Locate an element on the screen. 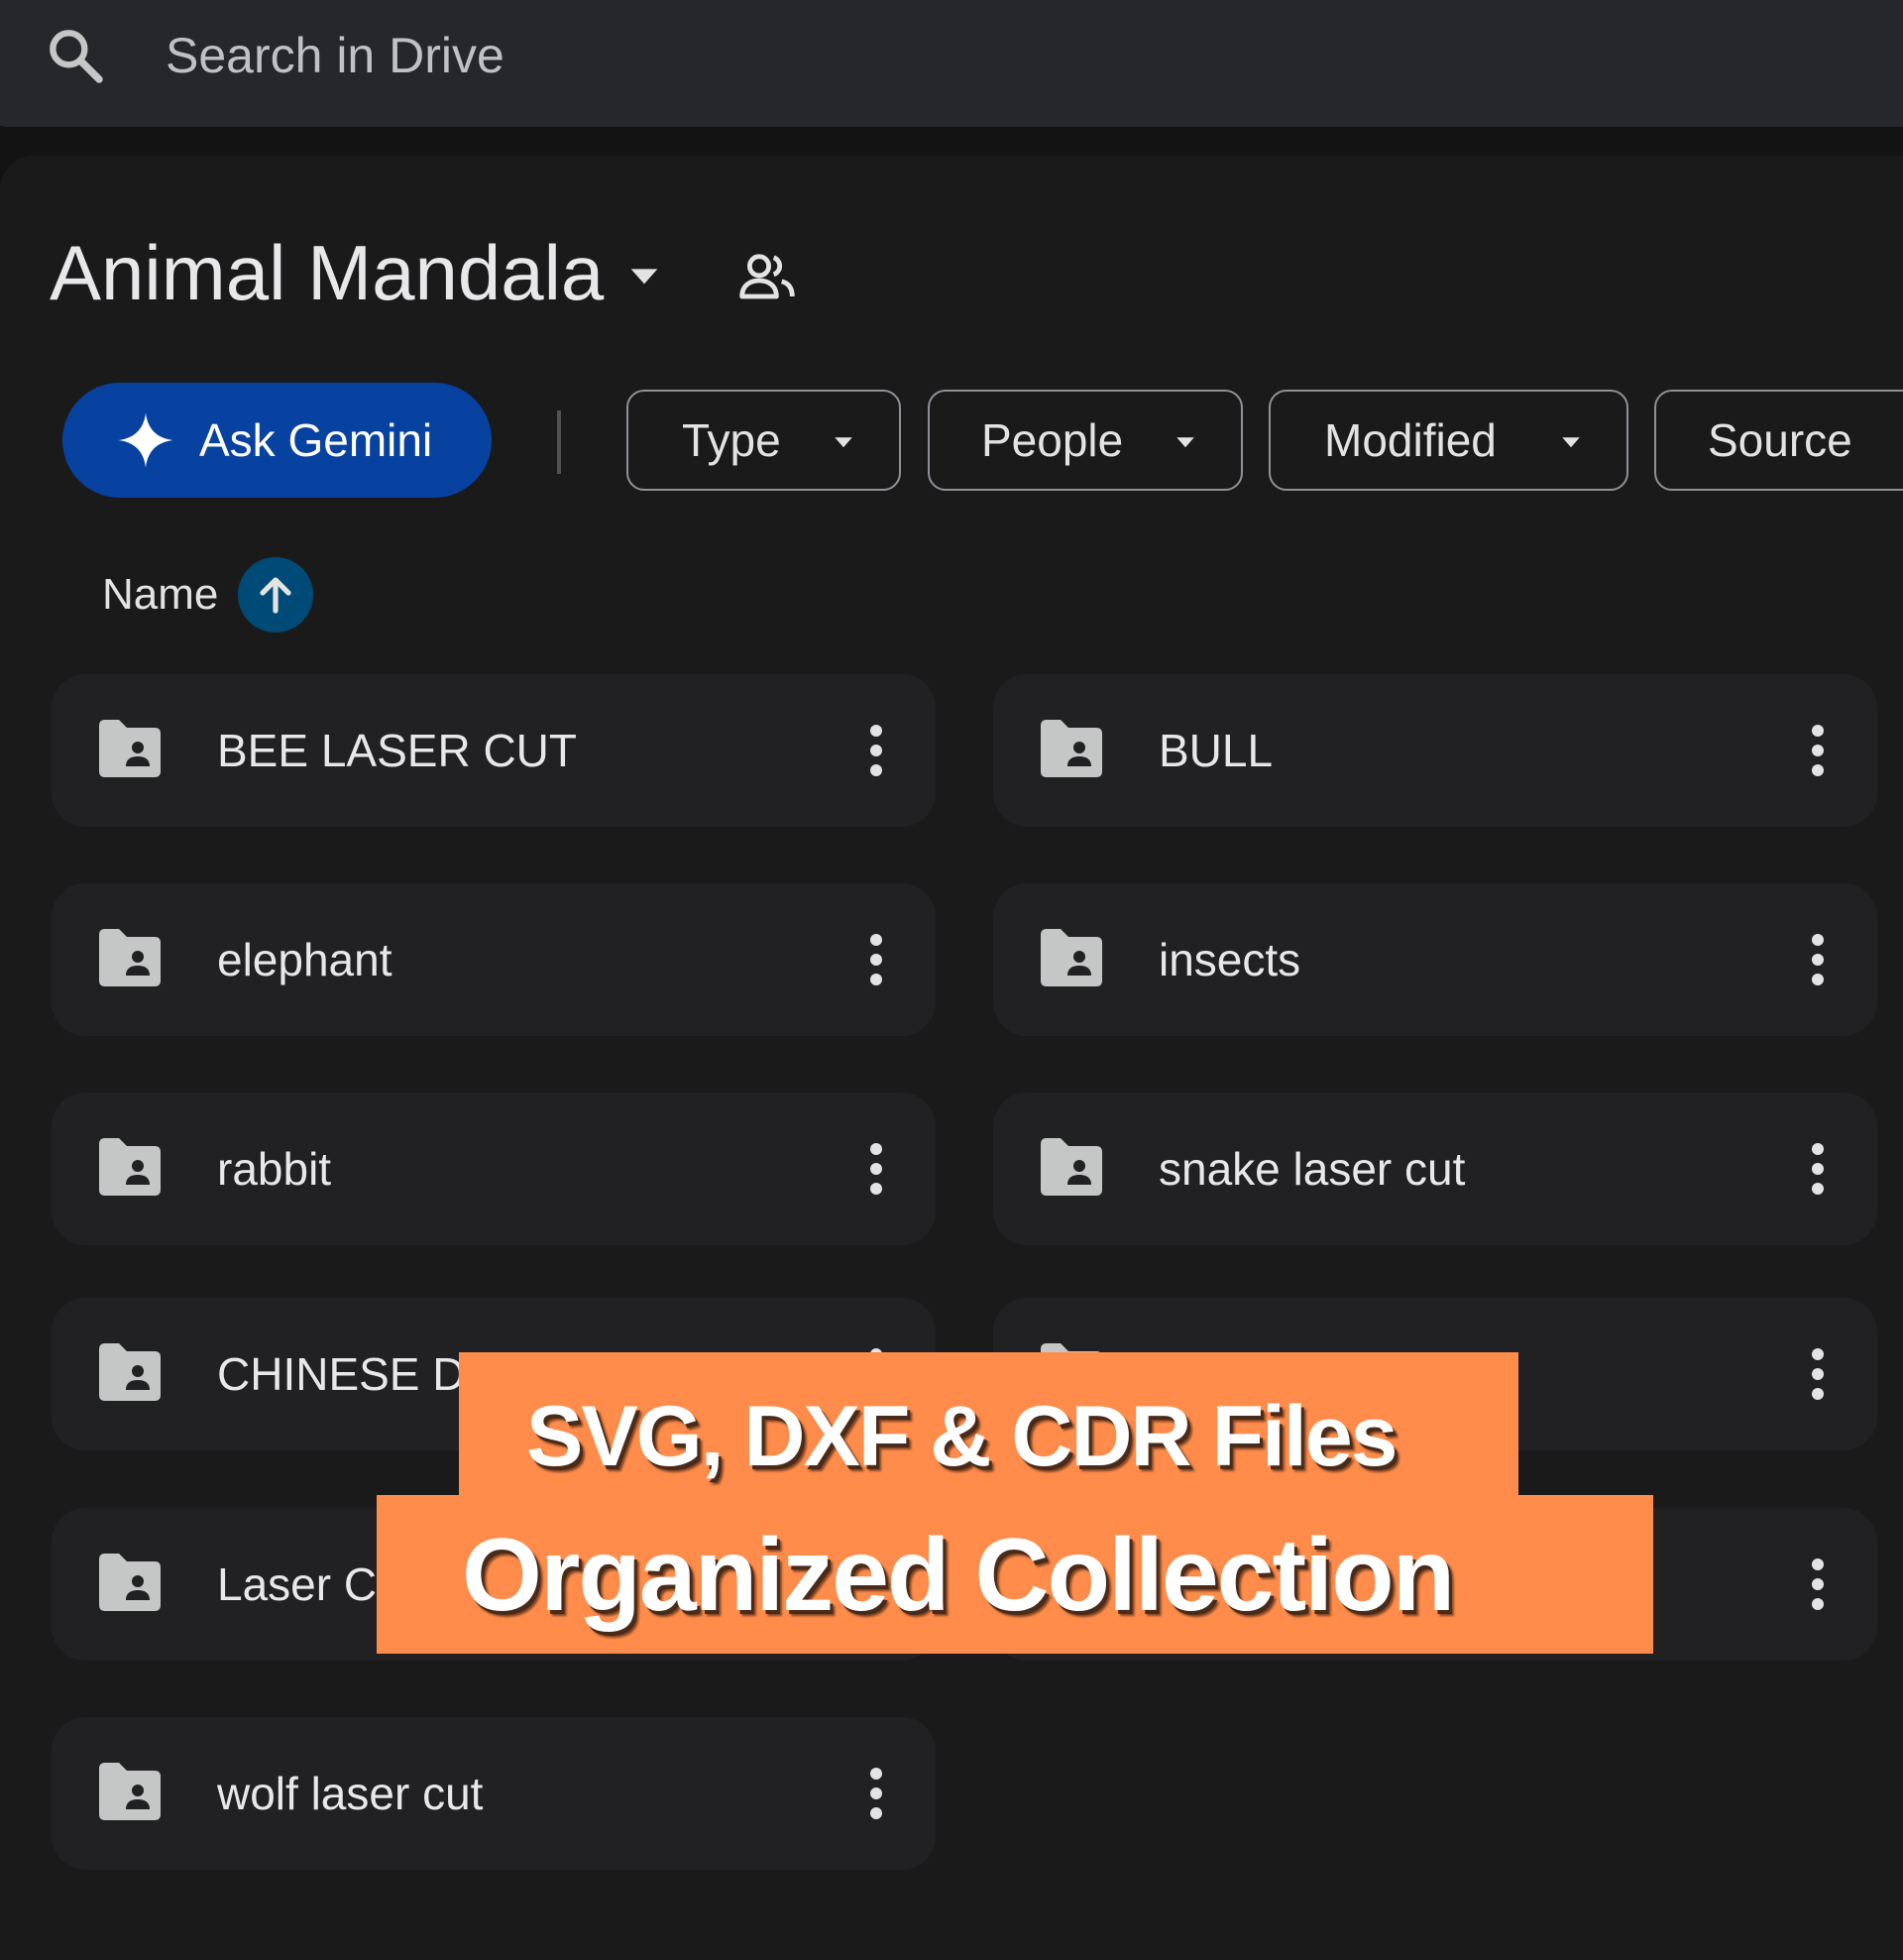  folder-name: BULL is located at coordinates (1216, 750).